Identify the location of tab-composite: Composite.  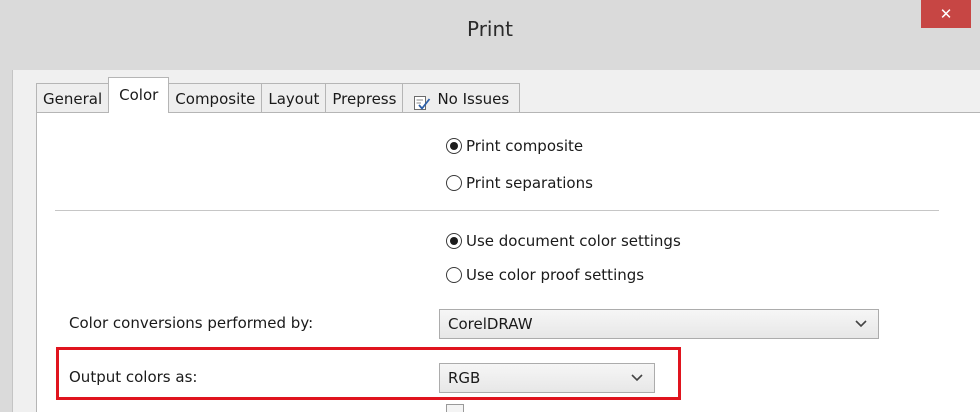
(215, 98).